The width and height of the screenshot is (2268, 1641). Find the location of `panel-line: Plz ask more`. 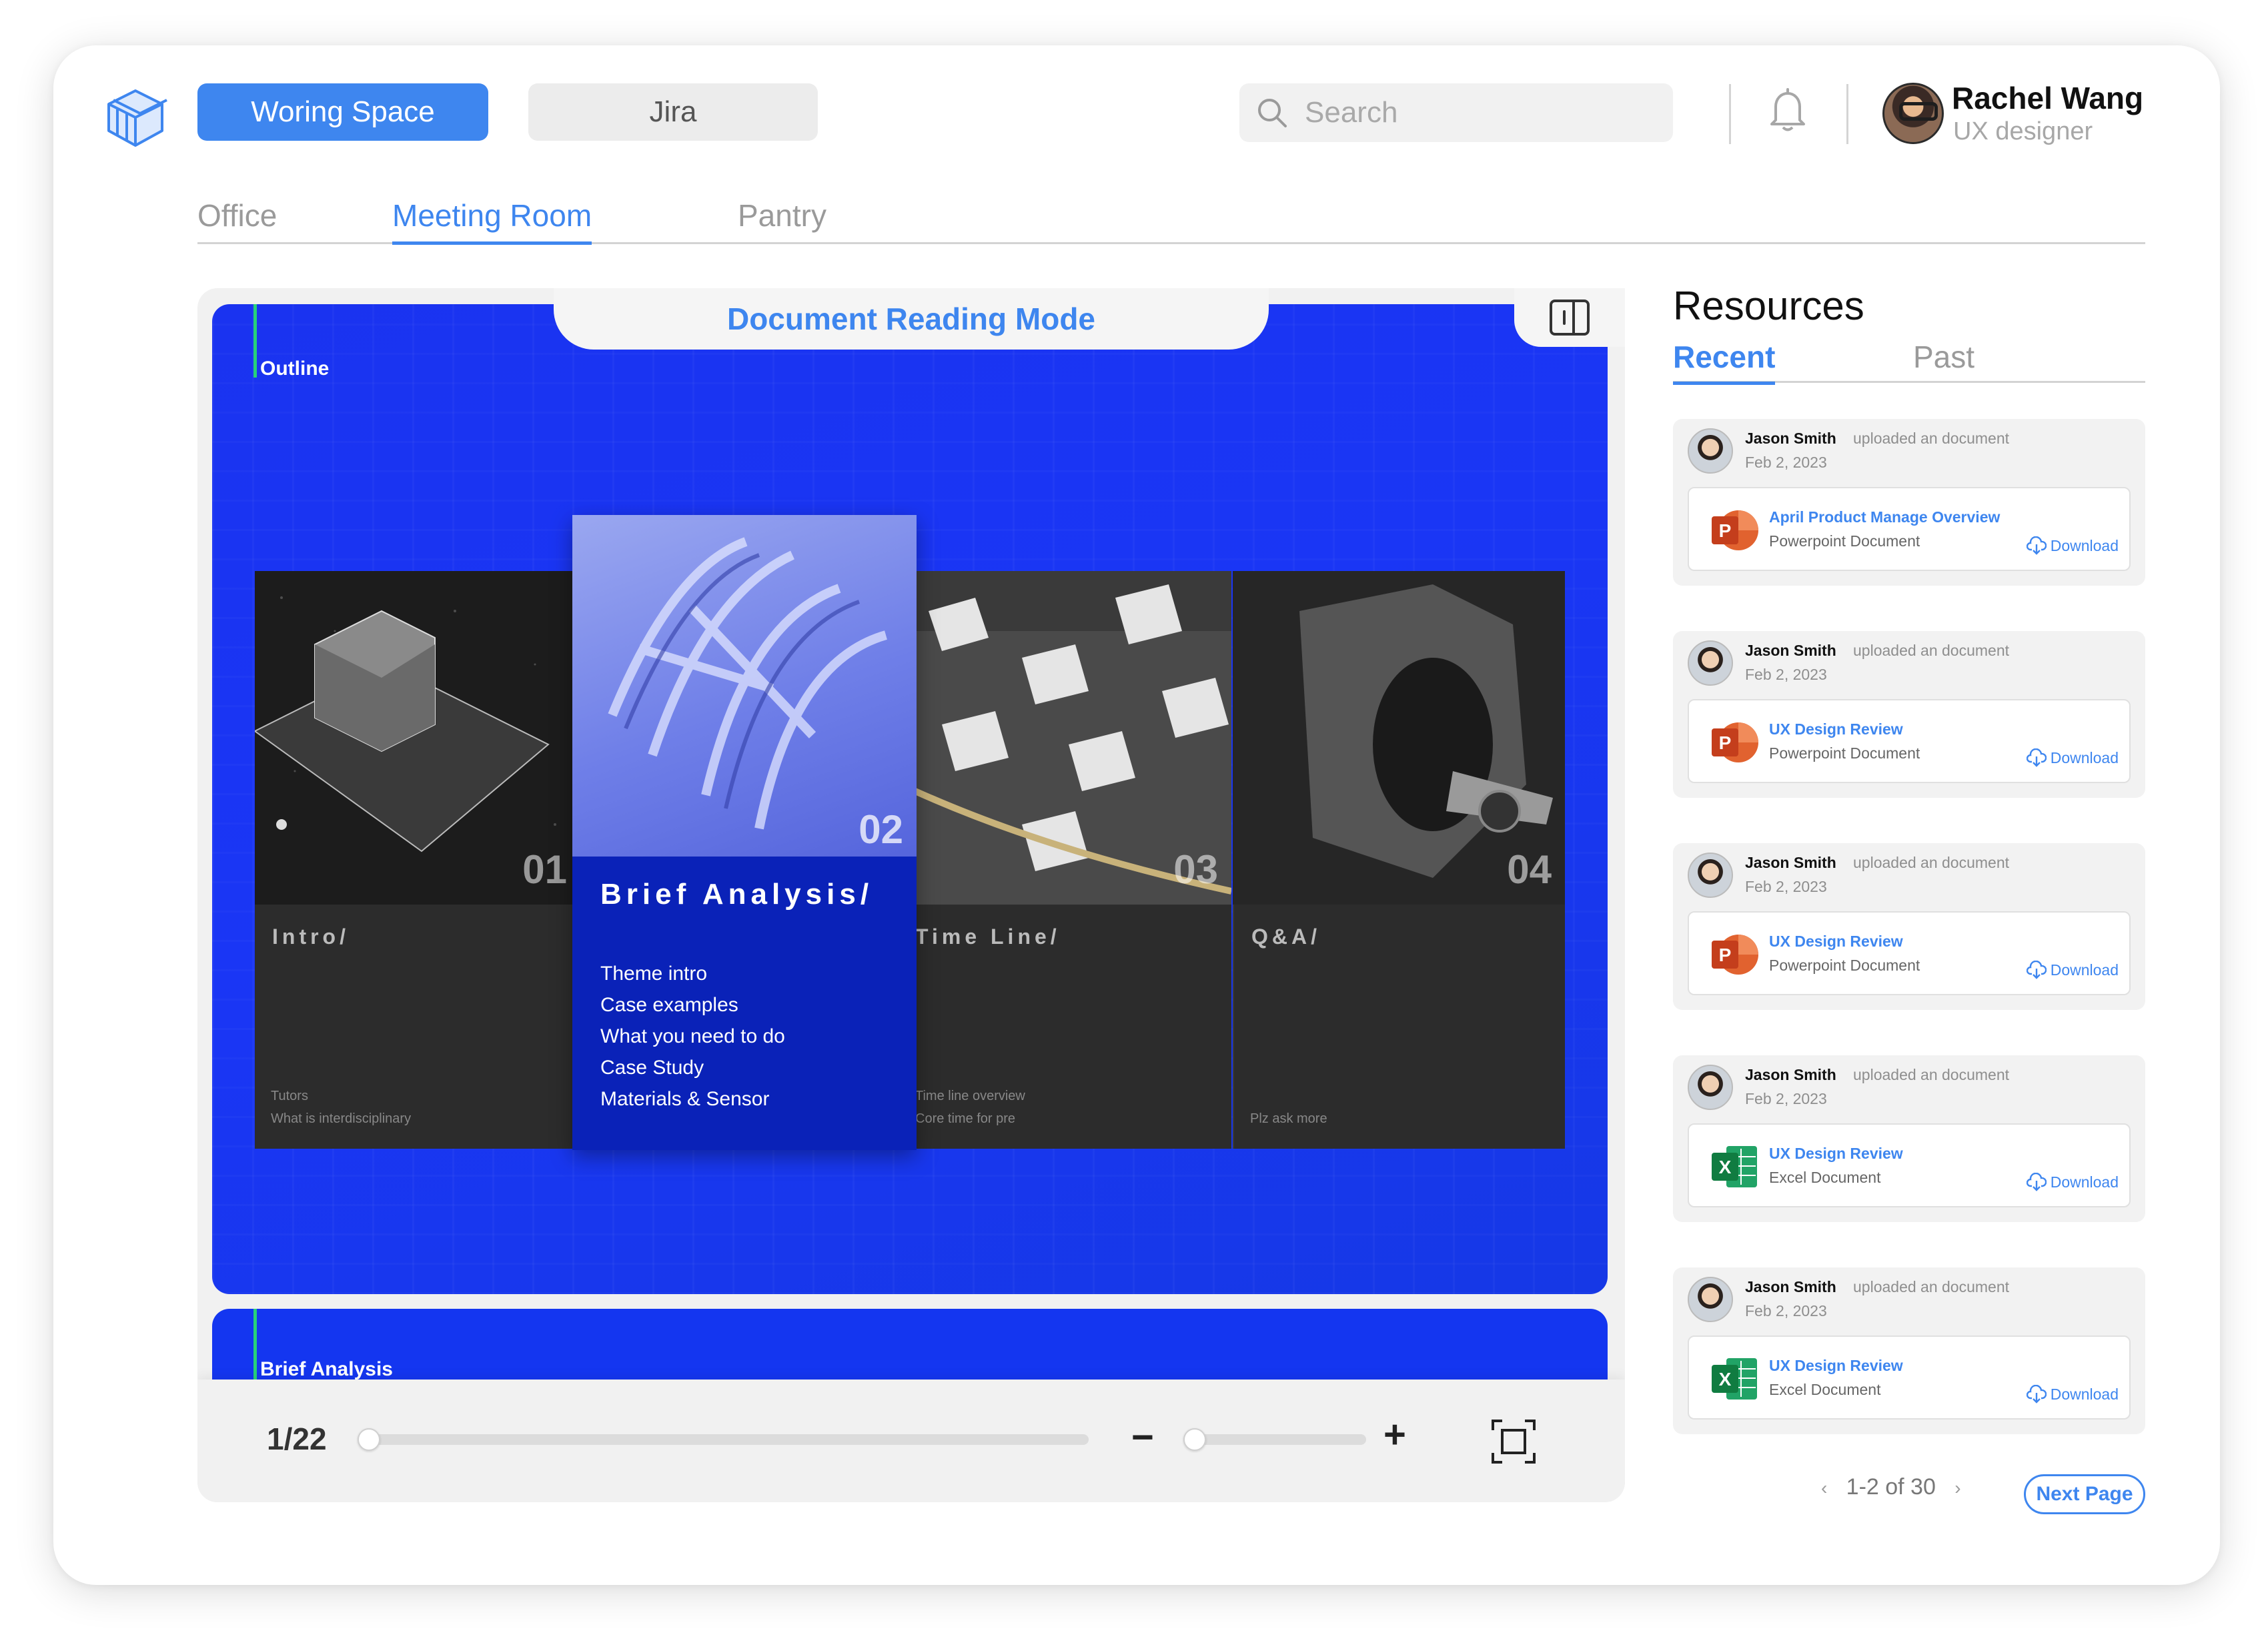

panel-line: Plz ask more is located at coordinates (1288, 1118).